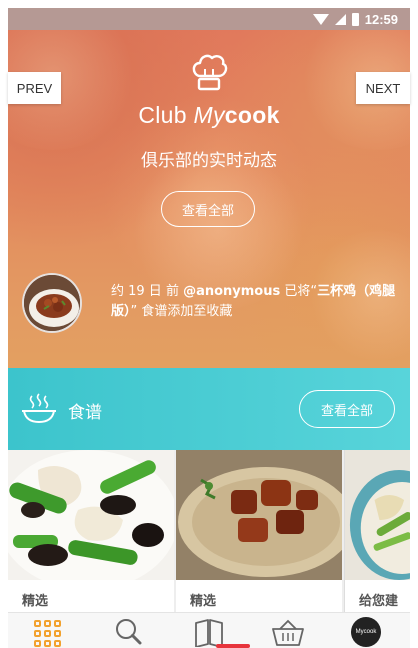 This screenshot has height=648, width=418. I want to click on search-icon, so click(129, 632).